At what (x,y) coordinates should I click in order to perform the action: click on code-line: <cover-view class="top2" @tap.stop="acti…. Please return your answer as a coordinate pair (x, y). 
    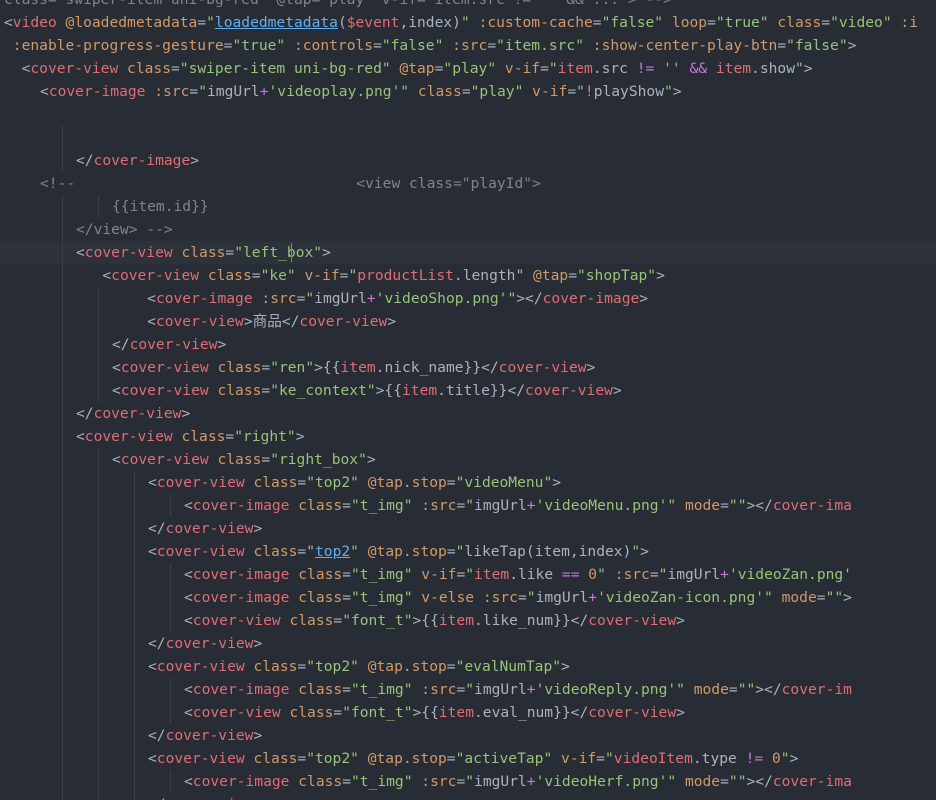
    Looking at the image, I should click on (468, 758).